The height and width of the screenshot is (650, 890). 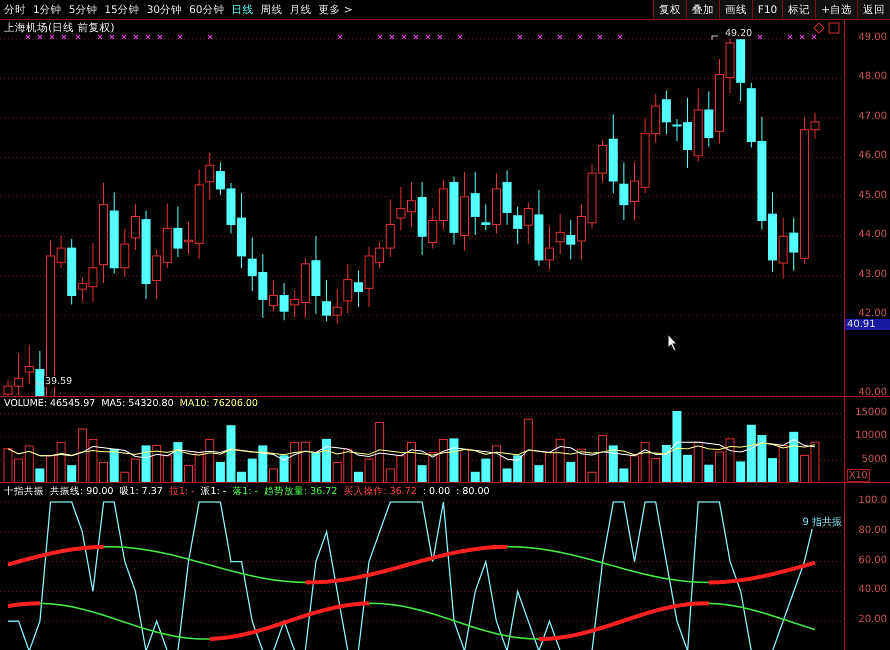 What do you see at coordinates (872, 156) in the screenshot?
I see `axis-label: 46.00` at bounding box center [872, 156].